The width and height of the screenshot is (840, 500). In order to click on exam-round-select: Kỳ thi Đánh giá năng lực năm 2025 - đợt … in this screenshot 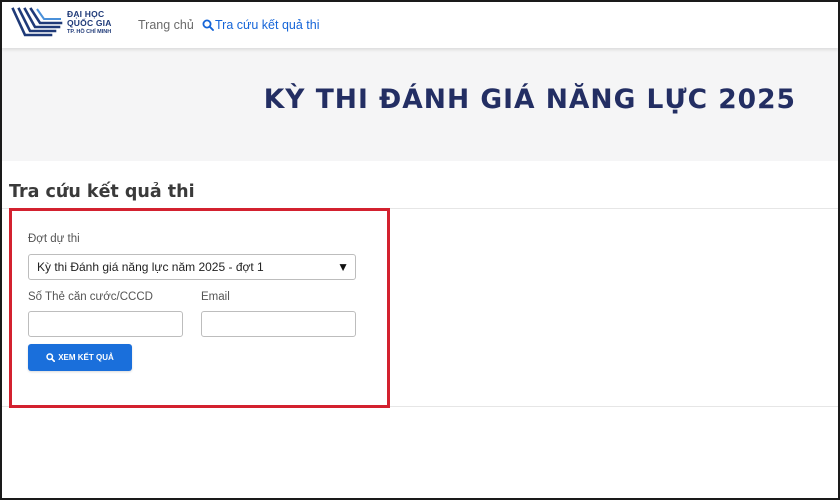, I will do `click(192, 267)`.